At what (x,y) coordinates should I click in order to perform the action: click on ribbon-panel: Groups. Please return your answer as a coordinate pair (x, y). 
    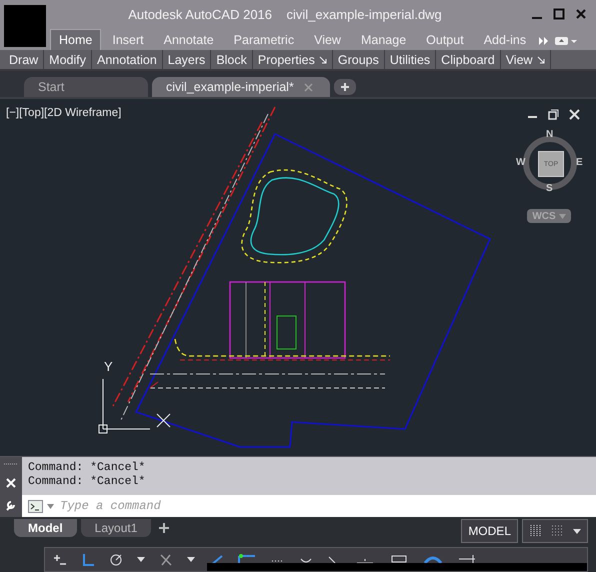
    Looking at the image, I should click on (358, 59).